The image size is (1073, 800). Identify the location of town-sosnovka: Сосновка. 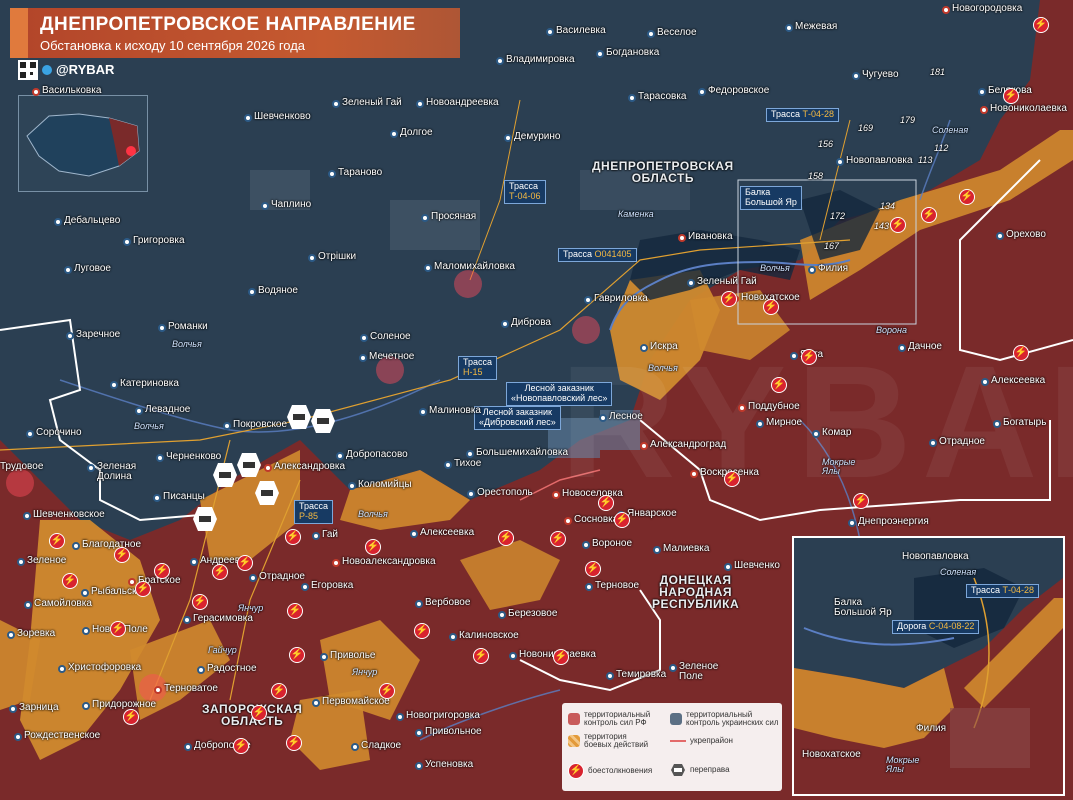
(596, 520).